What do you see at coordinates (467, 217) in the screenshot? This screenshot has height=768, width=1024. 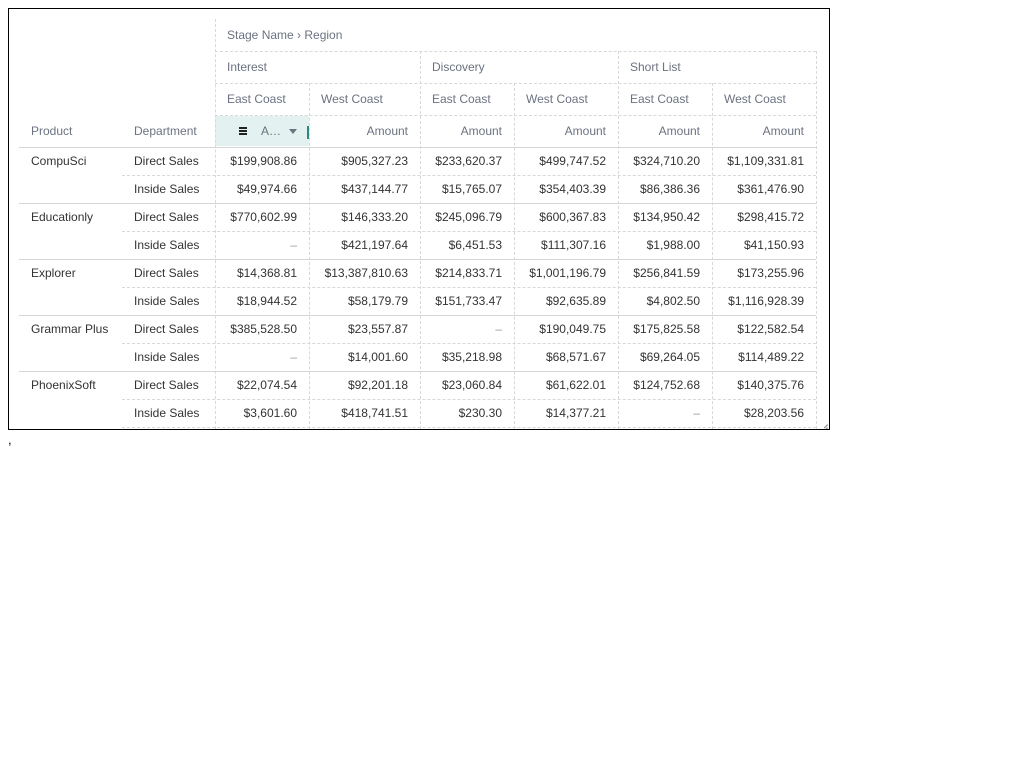 I see `value-cell: $245,096.79` at bounding box center [467, 217].